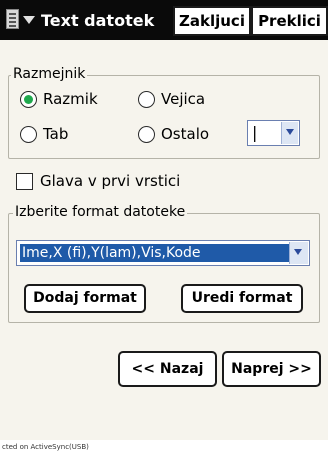 This screenshot has width=328, height=455. I want to click on other-delimiter-value: |, so click(255, 132).